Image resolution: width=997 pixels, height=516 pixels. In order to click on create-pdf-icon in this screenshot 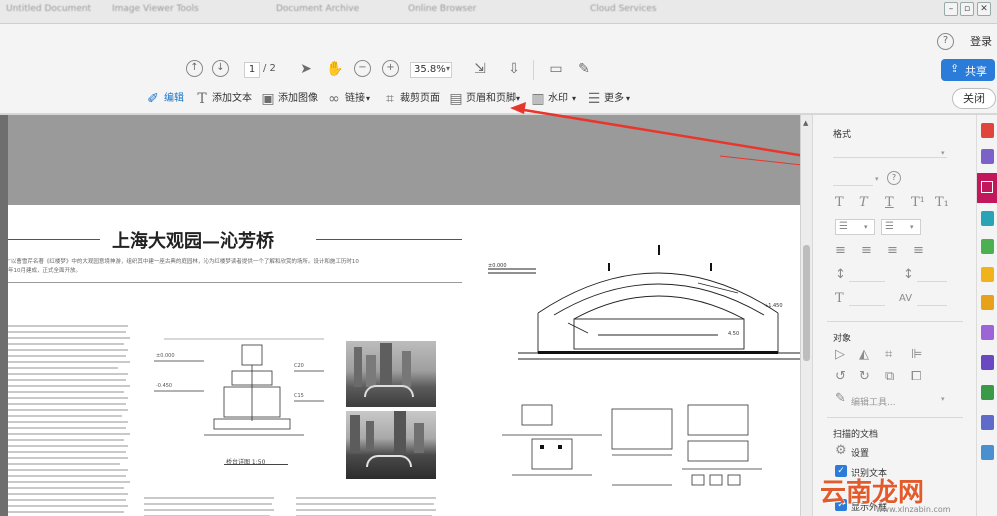, I will do `click(987, 156)`.